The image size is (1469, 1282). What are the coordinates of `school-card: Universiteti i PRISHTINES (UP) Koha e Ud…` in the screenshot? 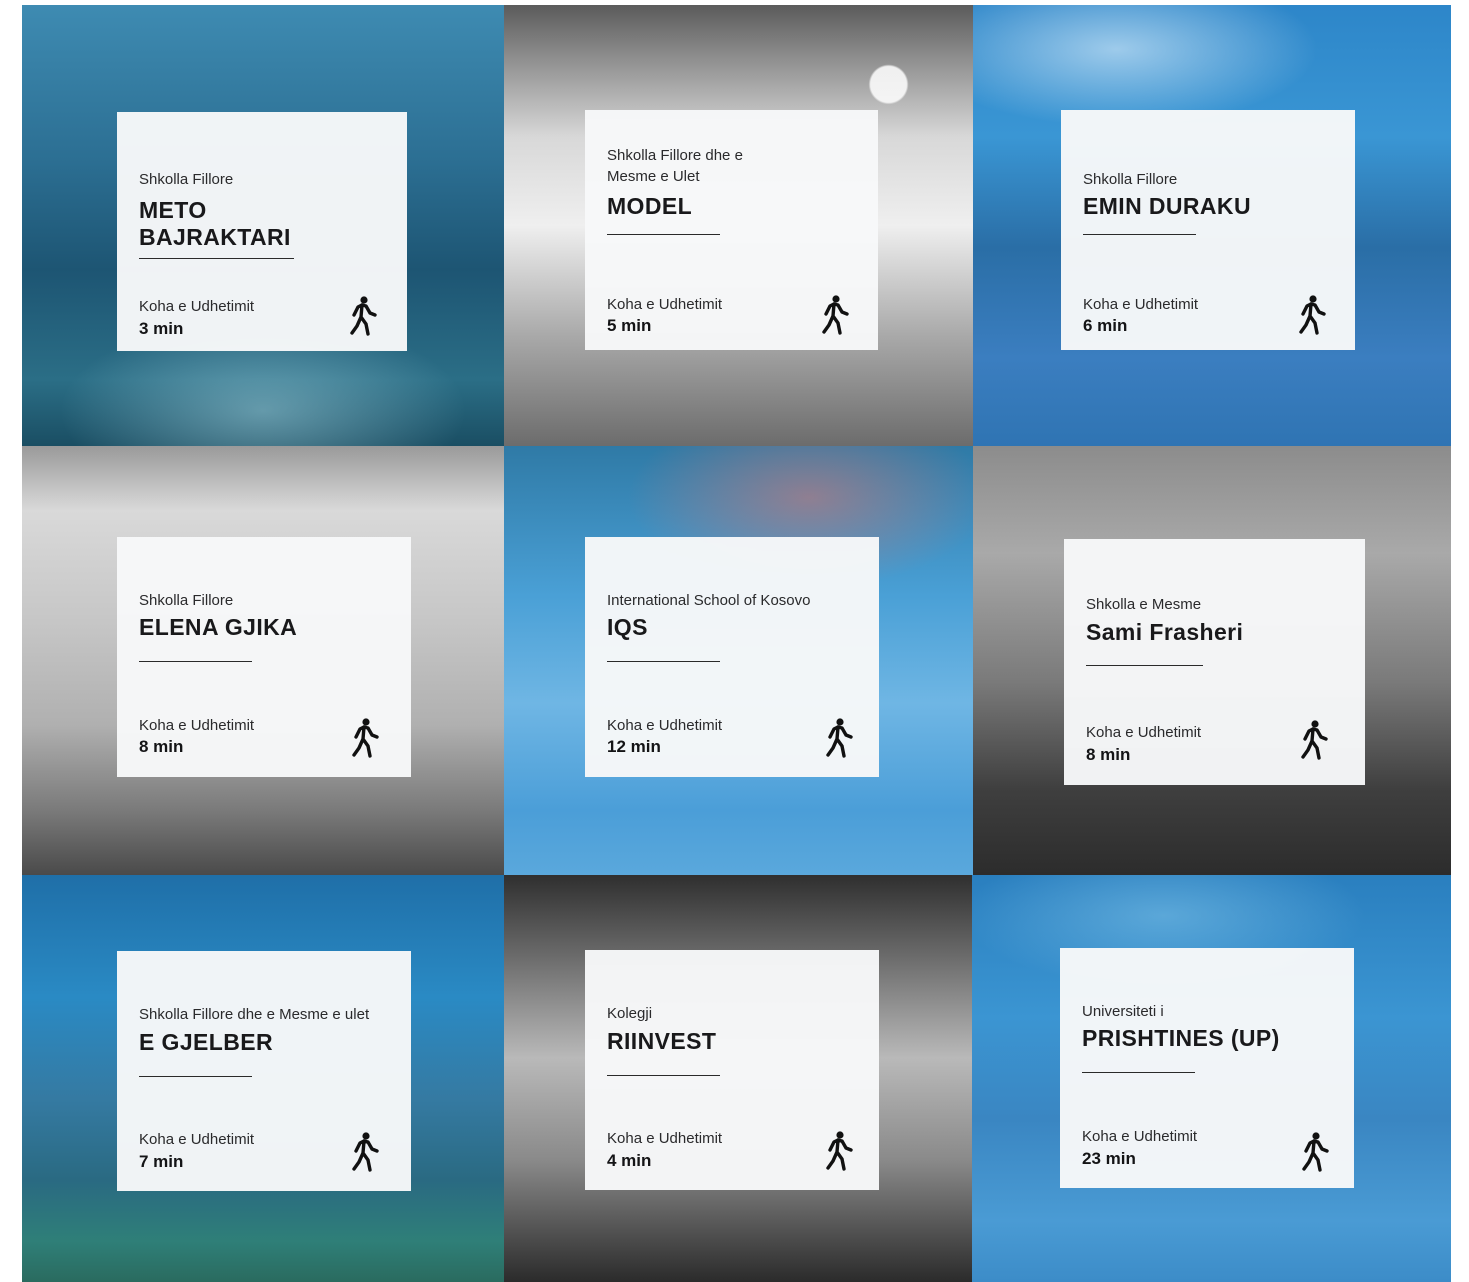 It's located at (1207, 1068).